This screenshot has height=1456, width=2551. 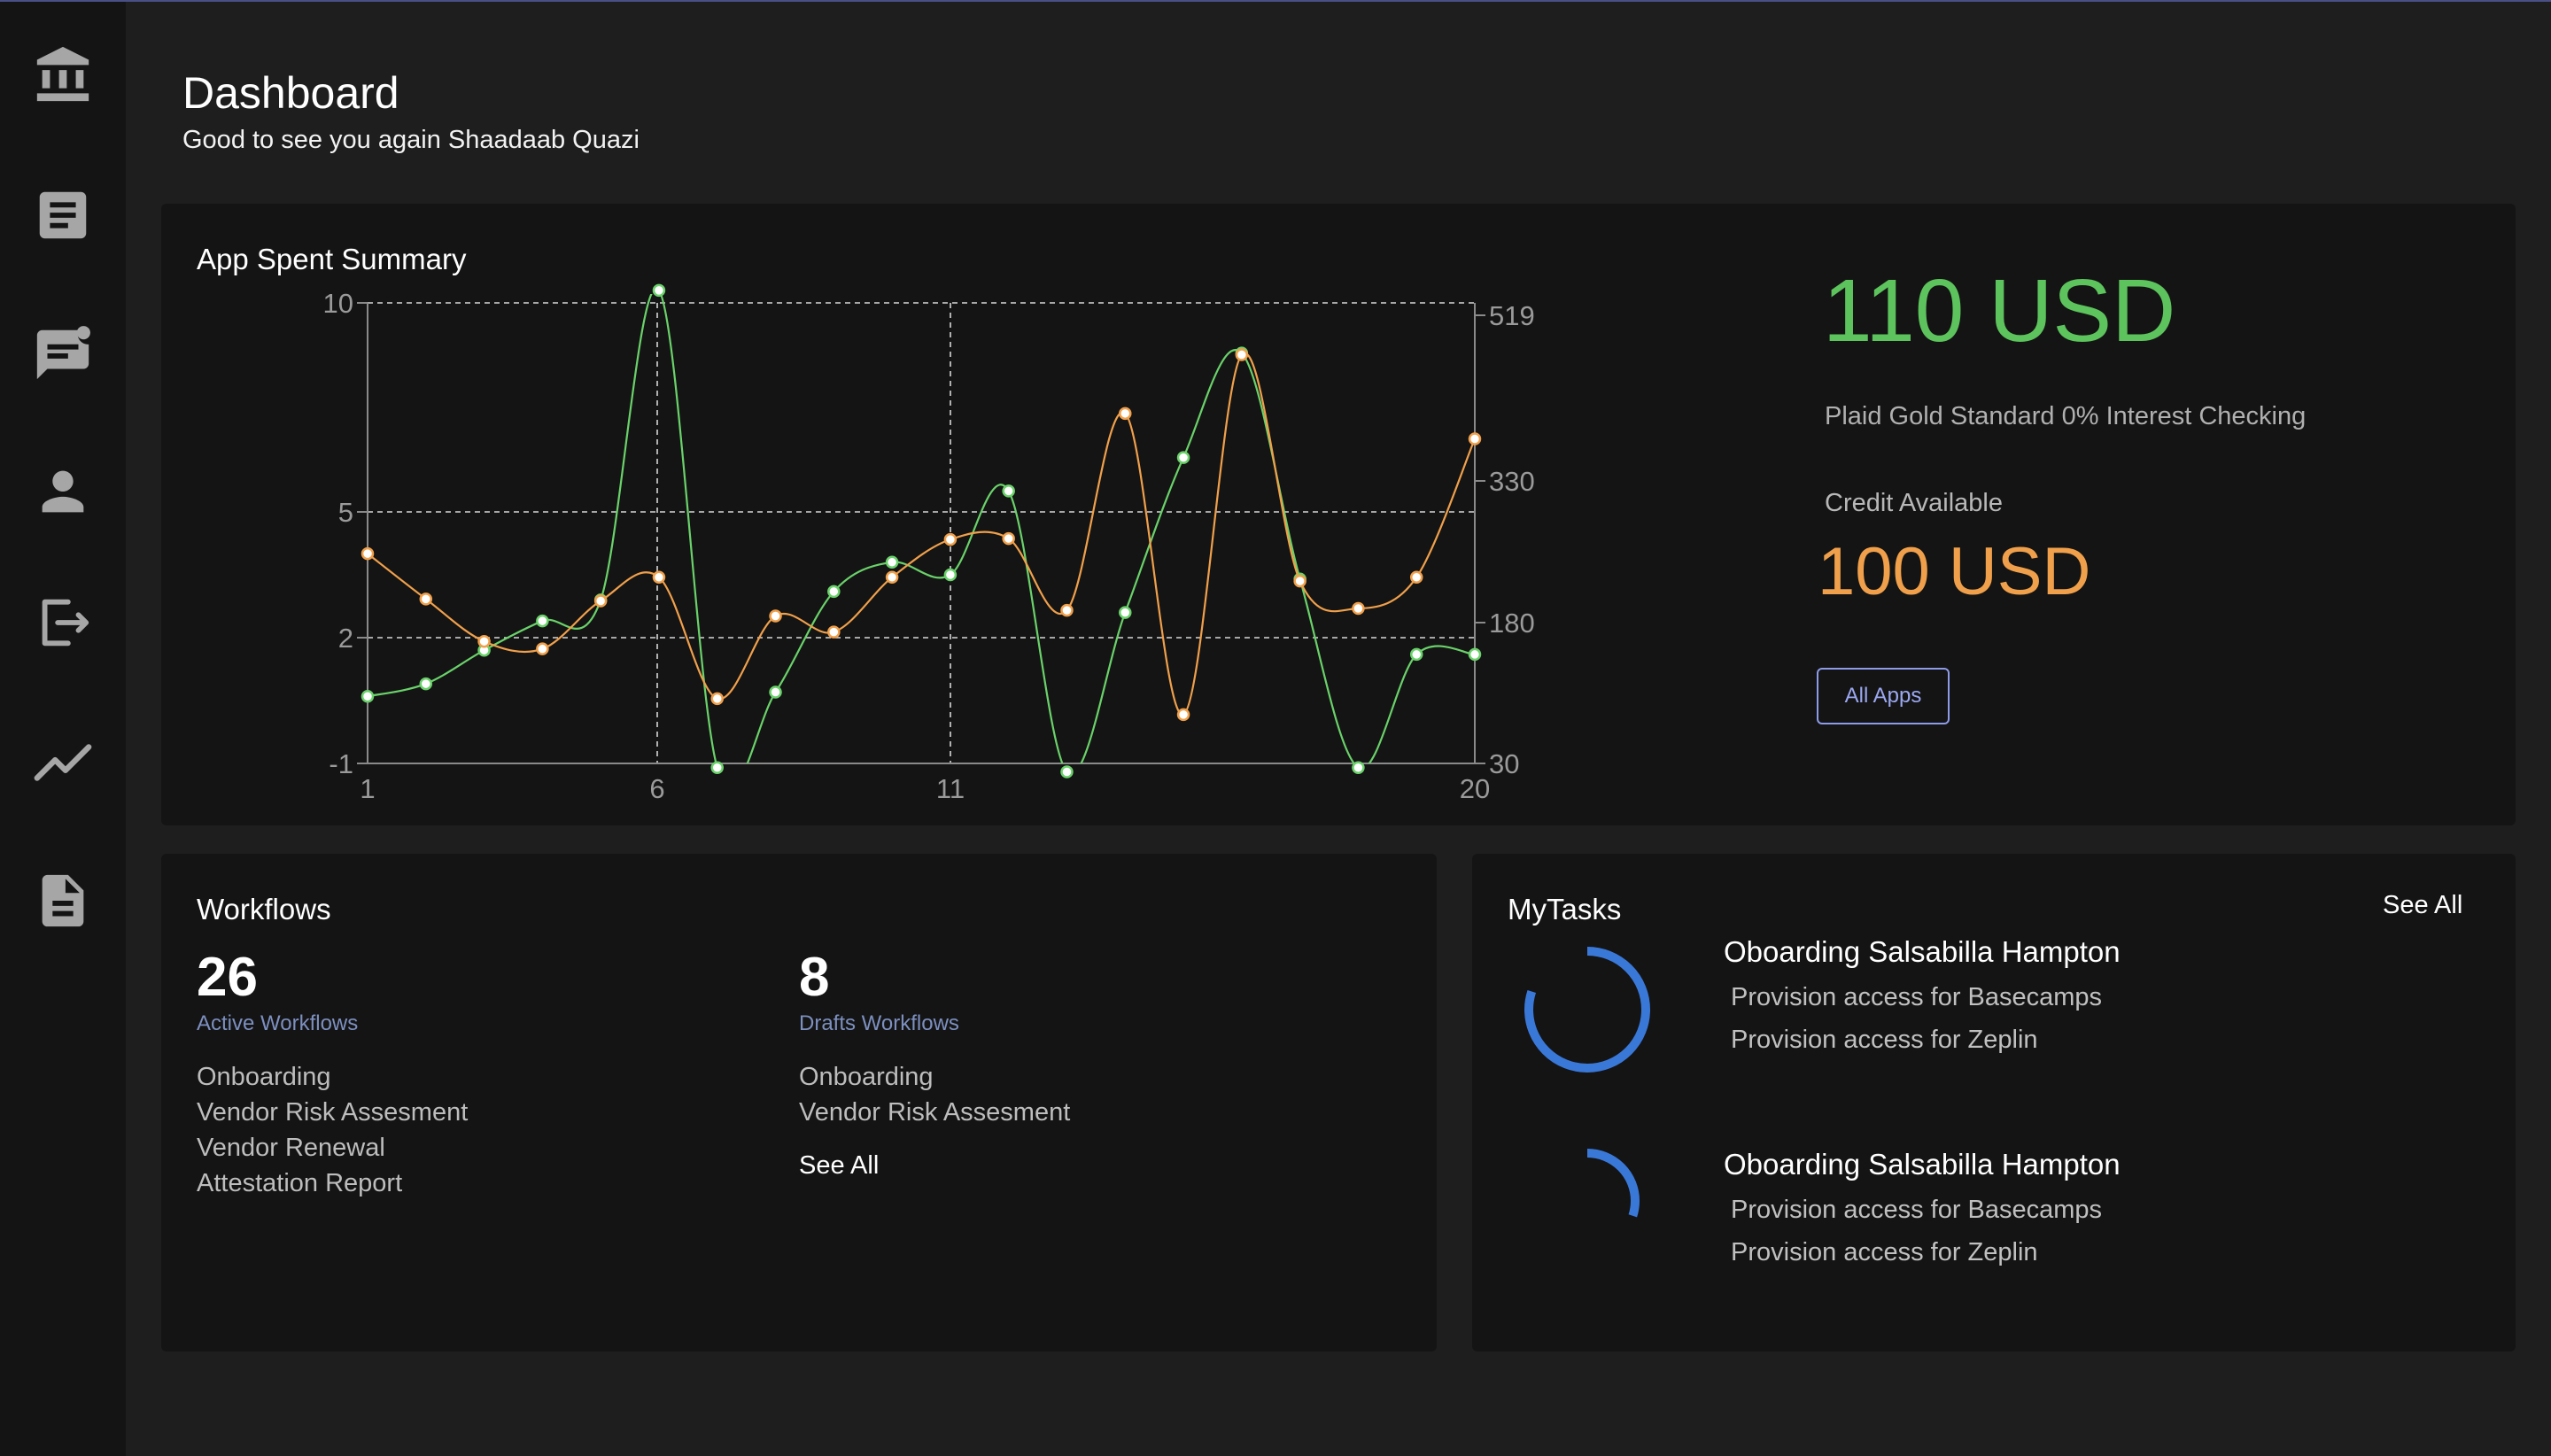 What do you see at coordinates (63, 763) in the screenshot?
I see `trending-icon` at bounding box center [63, 763].